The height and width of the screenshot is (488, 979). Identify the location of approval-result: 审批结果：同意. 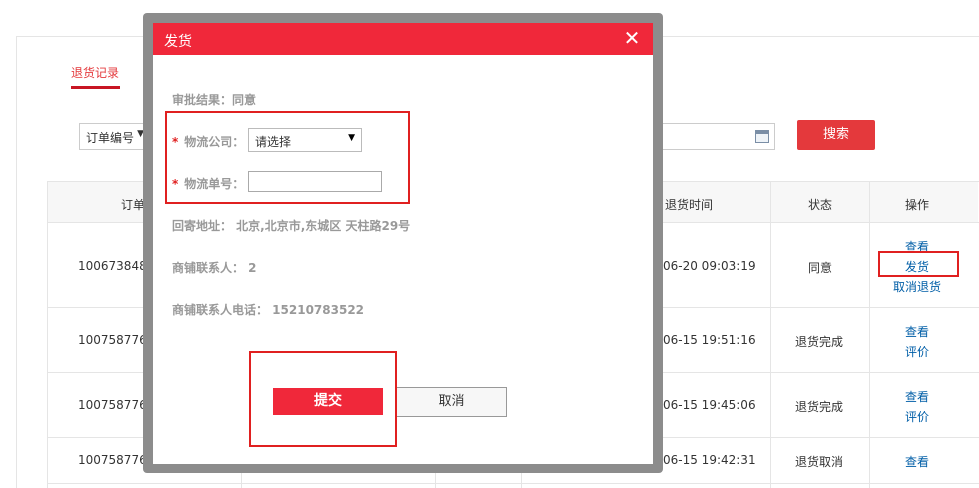
(214, 100).